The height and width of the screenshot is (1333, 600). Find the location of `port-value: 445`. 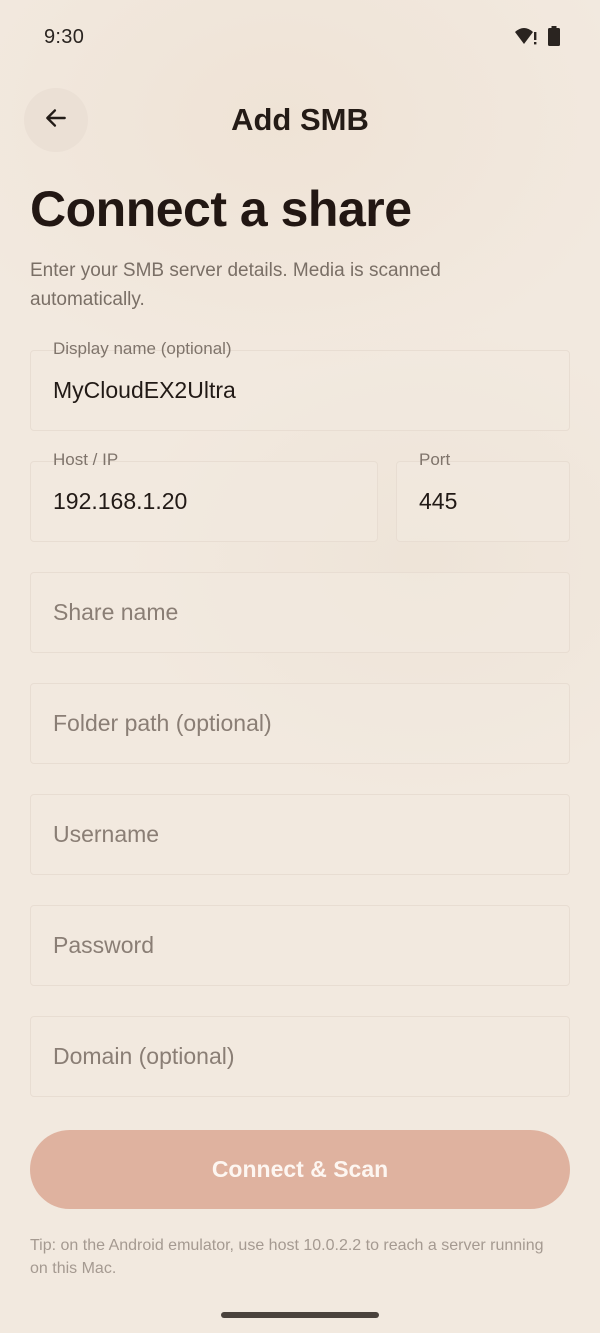

port-value: 445 is located at coordinates (438, 501).